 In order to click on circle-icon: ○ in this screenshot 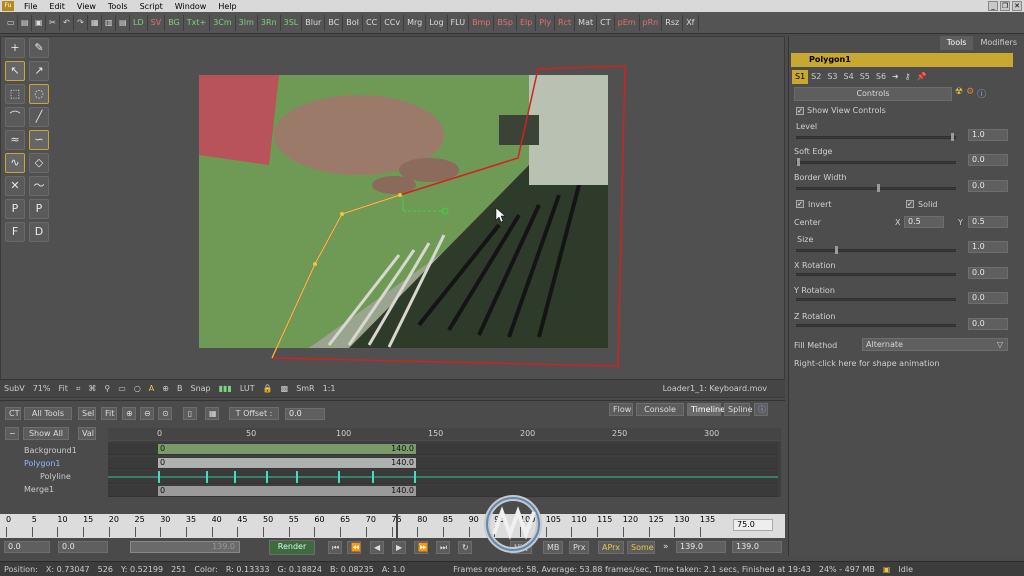, I will do `click(137, 388)`.